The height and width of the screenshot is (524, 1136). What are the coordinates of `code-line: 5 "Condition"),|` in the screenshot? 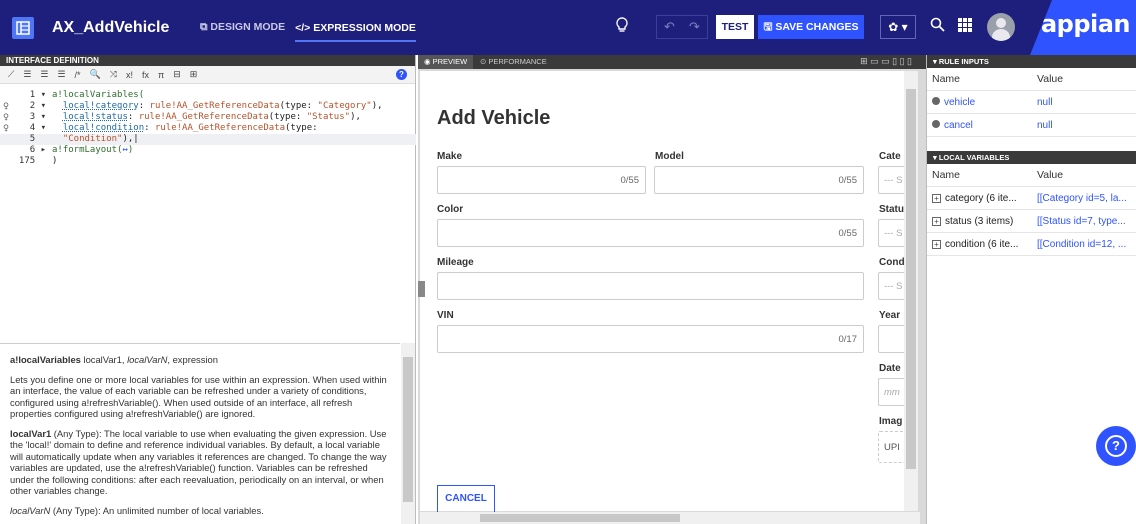 It's located at (208, 139).